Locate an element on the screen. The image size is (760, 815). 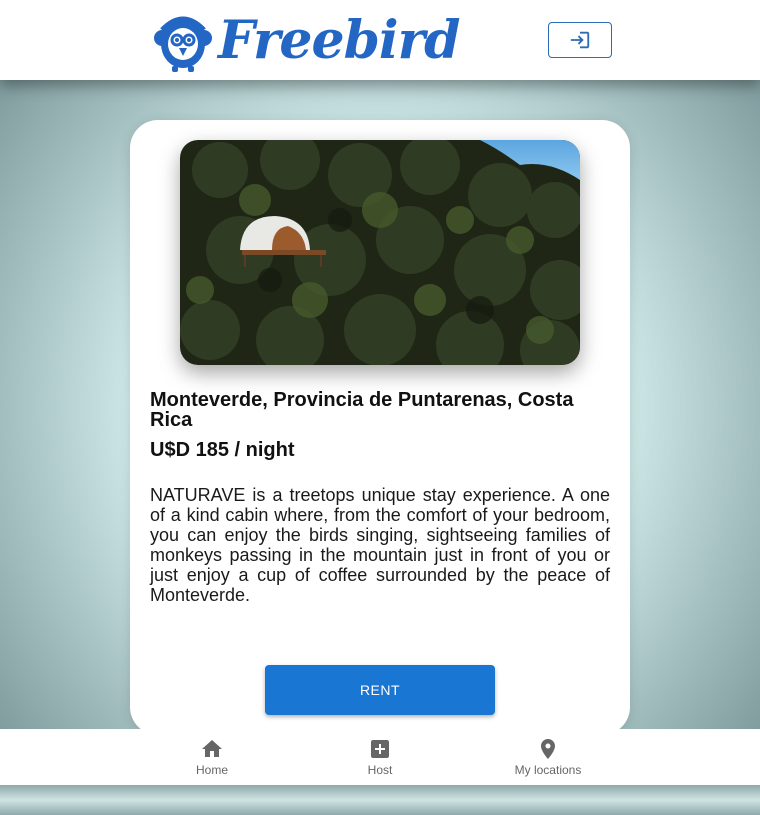
bird-logo-icon is located at coordinates (183, 44).